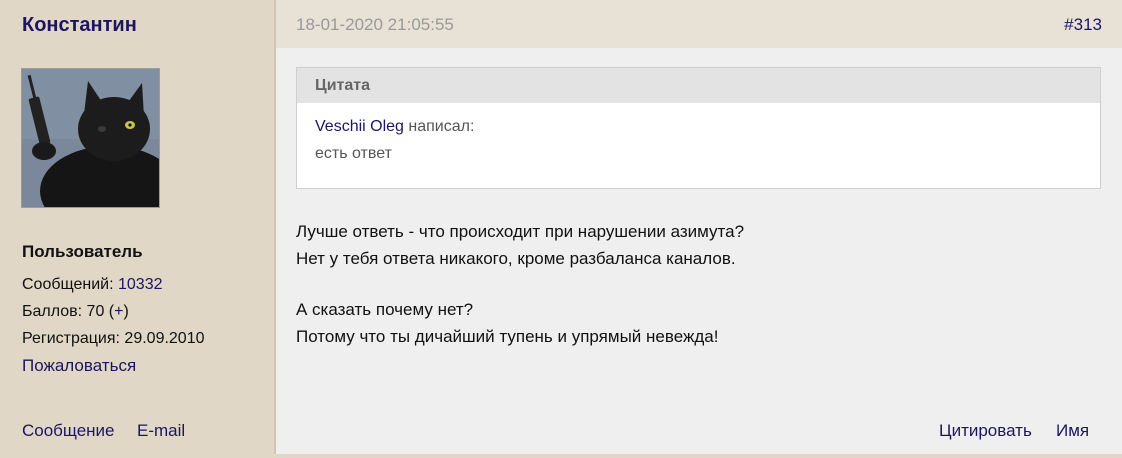 The image size is (1122, 458). What do you see at coordinates (359, 126) in the screenshot?
I see `quote-author: Veschii Oleg` at bounding box center [359, 126].